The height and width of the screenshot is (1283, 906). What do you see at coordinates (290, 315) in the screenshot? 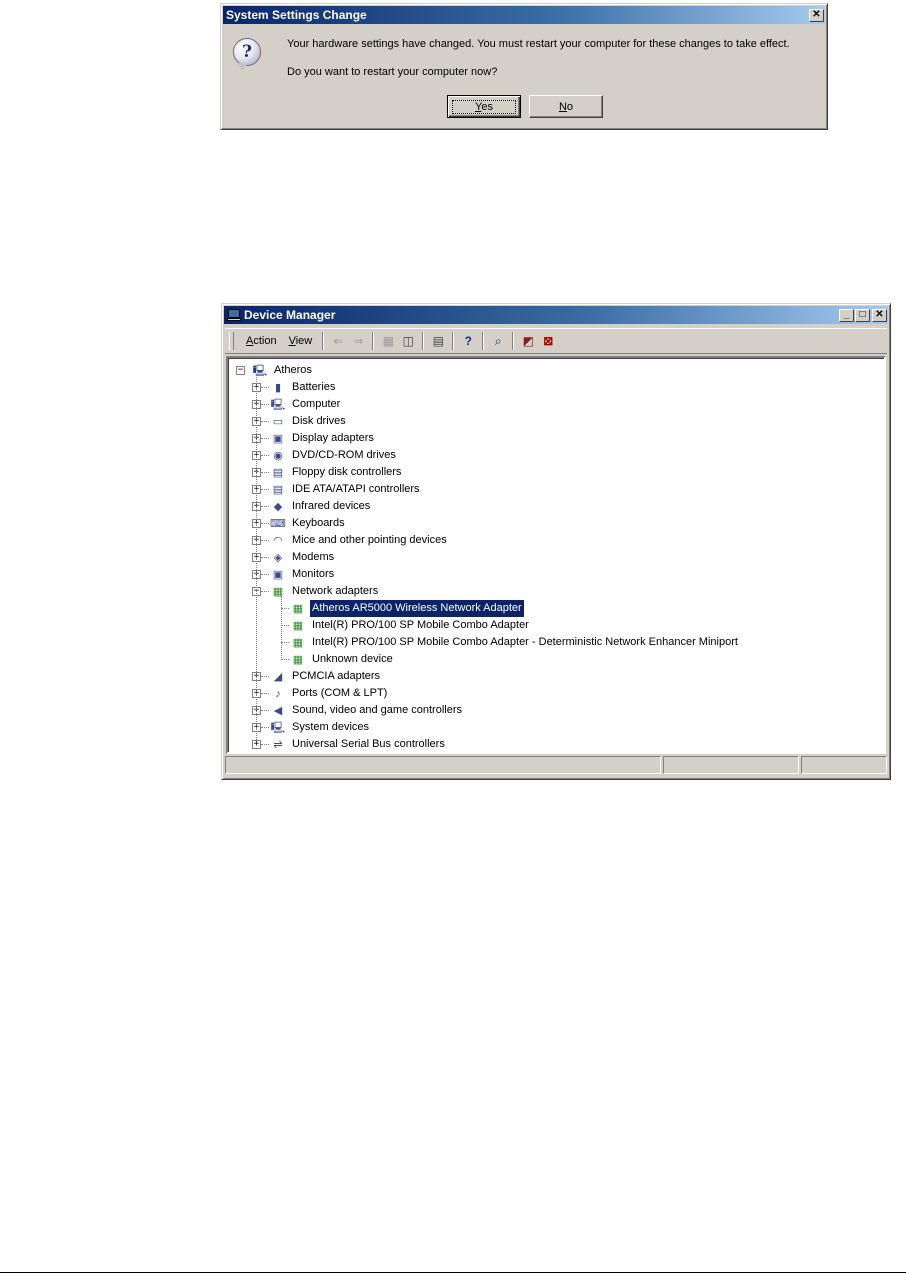
I see `device-manager-title: Device Manager` at bounding box center [290, 315].